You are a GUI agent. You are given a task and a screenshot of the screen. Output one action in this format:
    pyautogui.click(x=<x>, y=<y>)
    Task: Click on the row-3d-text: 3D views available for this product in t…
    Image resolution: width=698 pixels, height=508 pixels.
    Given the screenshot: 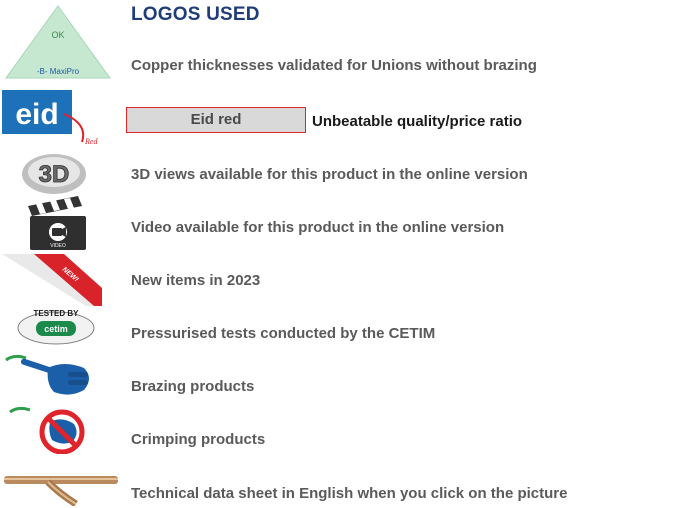 What is the action you would take?
    pyautogui.click(x=329, y=174)
    